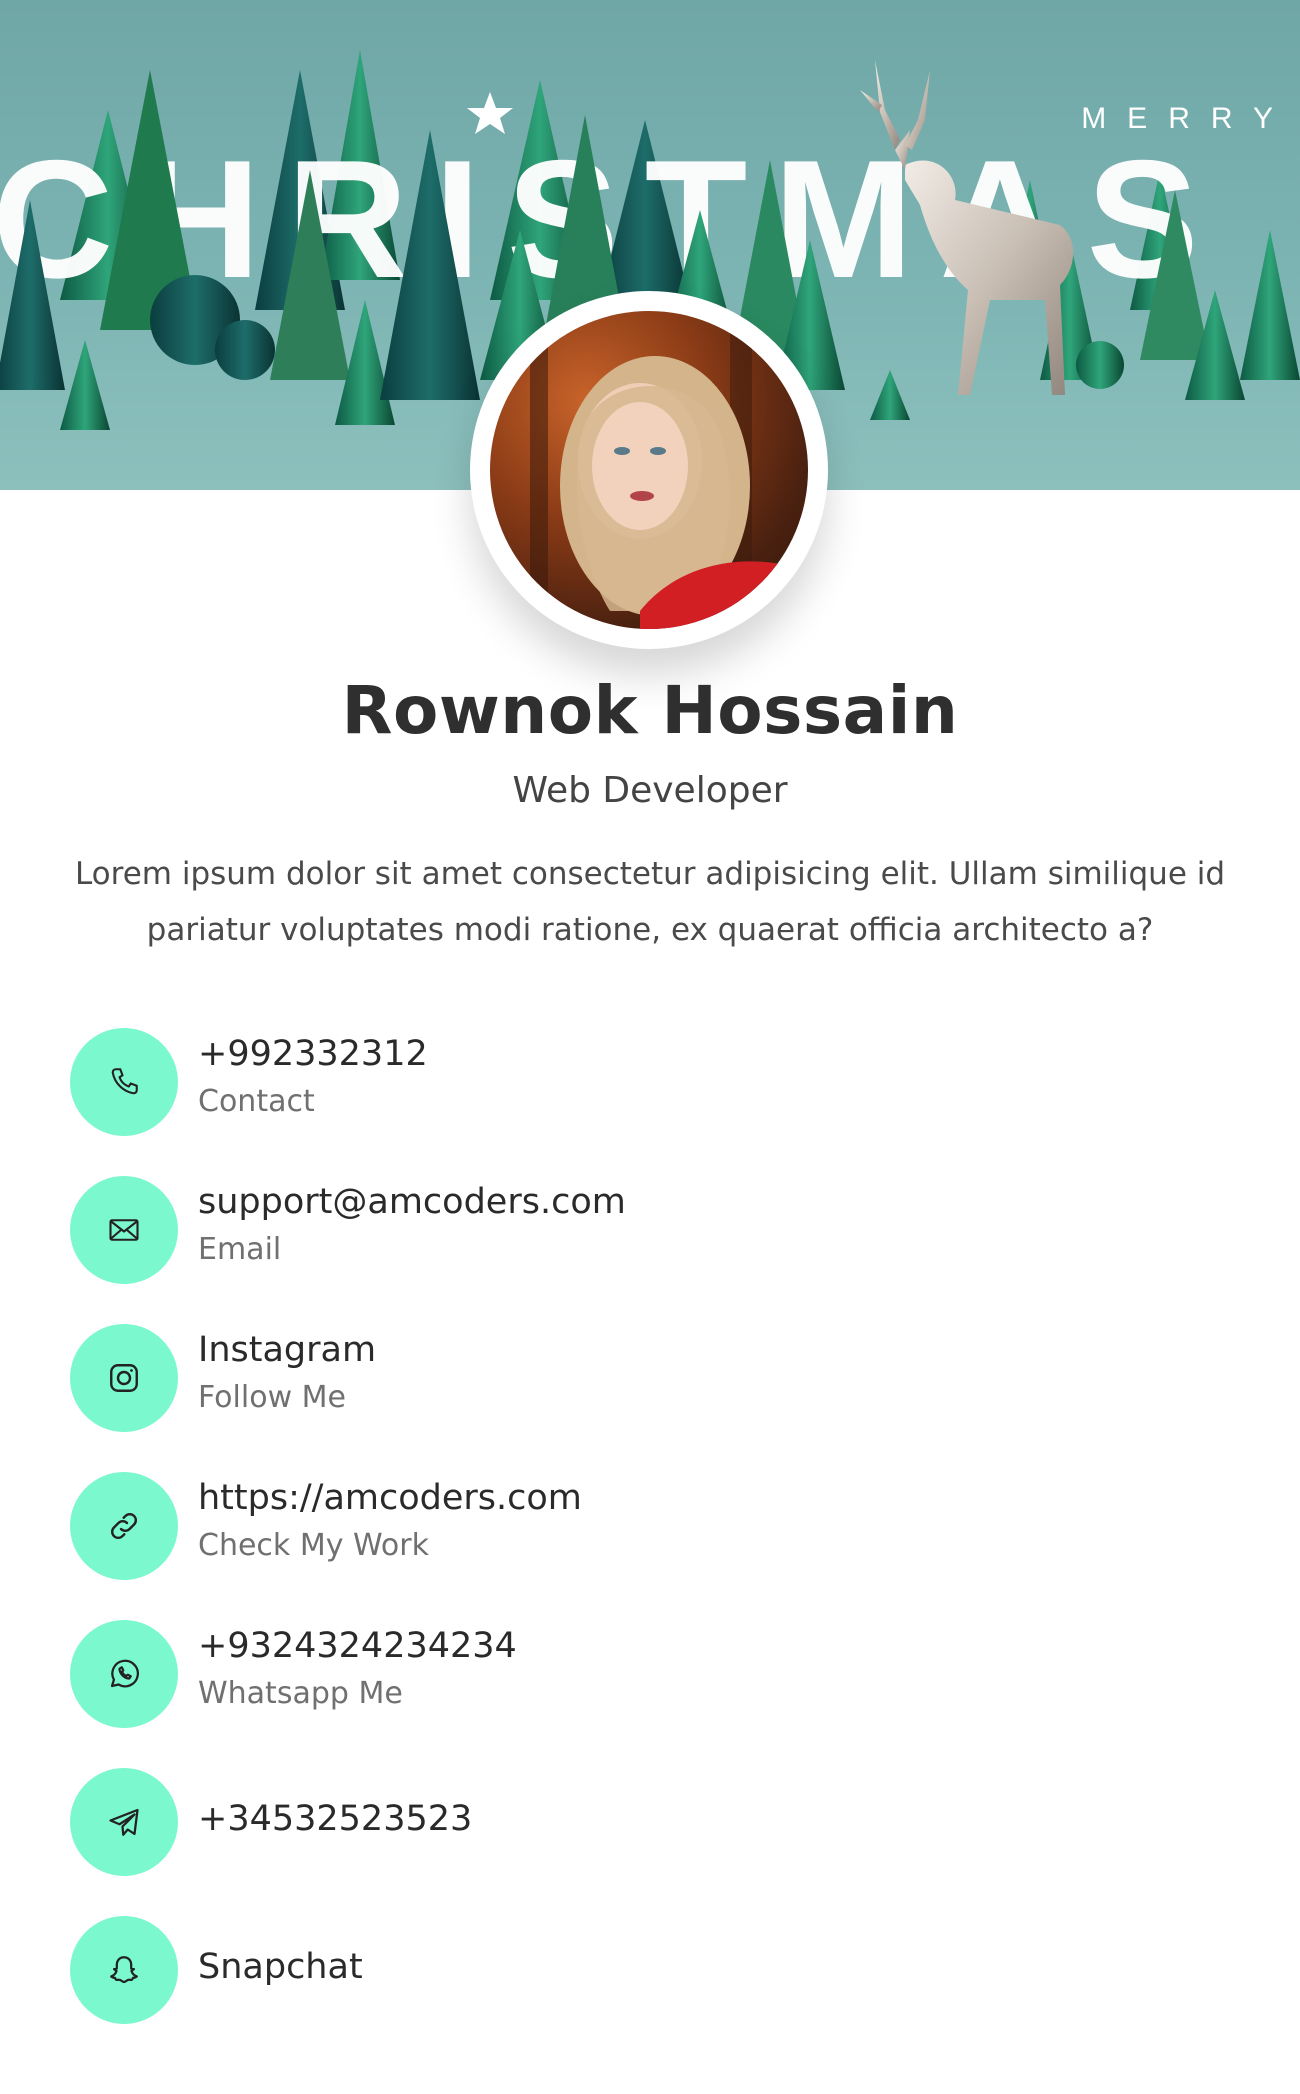 Image resolution: width=1300 pixels, height=2094 pixels. Describe the element at coordinates (313, 1545) in the screenshot. I see `contact-subtitle: Check My Work` at that location.